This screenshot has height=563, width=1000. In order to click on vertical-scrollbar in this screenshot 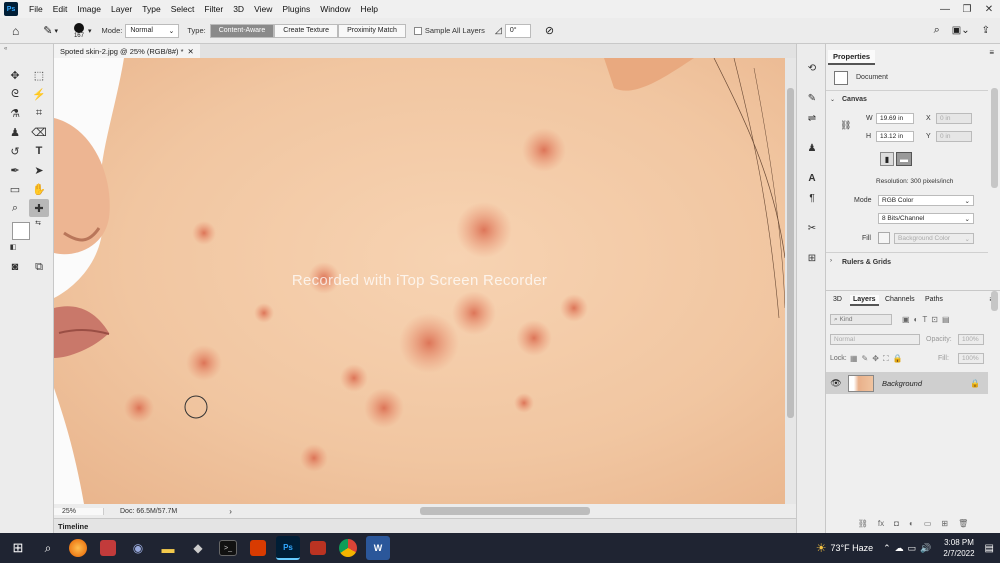, I will do `click(790, 281)`.